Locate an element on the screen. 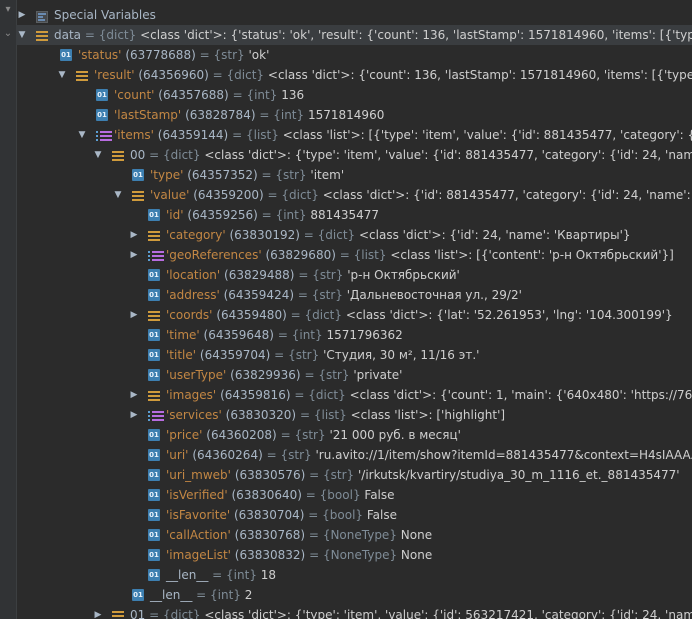 Image resolution: width=692 pixels, height=619 pixels. variable-name: __len__ is located at coordinates (171, 595).